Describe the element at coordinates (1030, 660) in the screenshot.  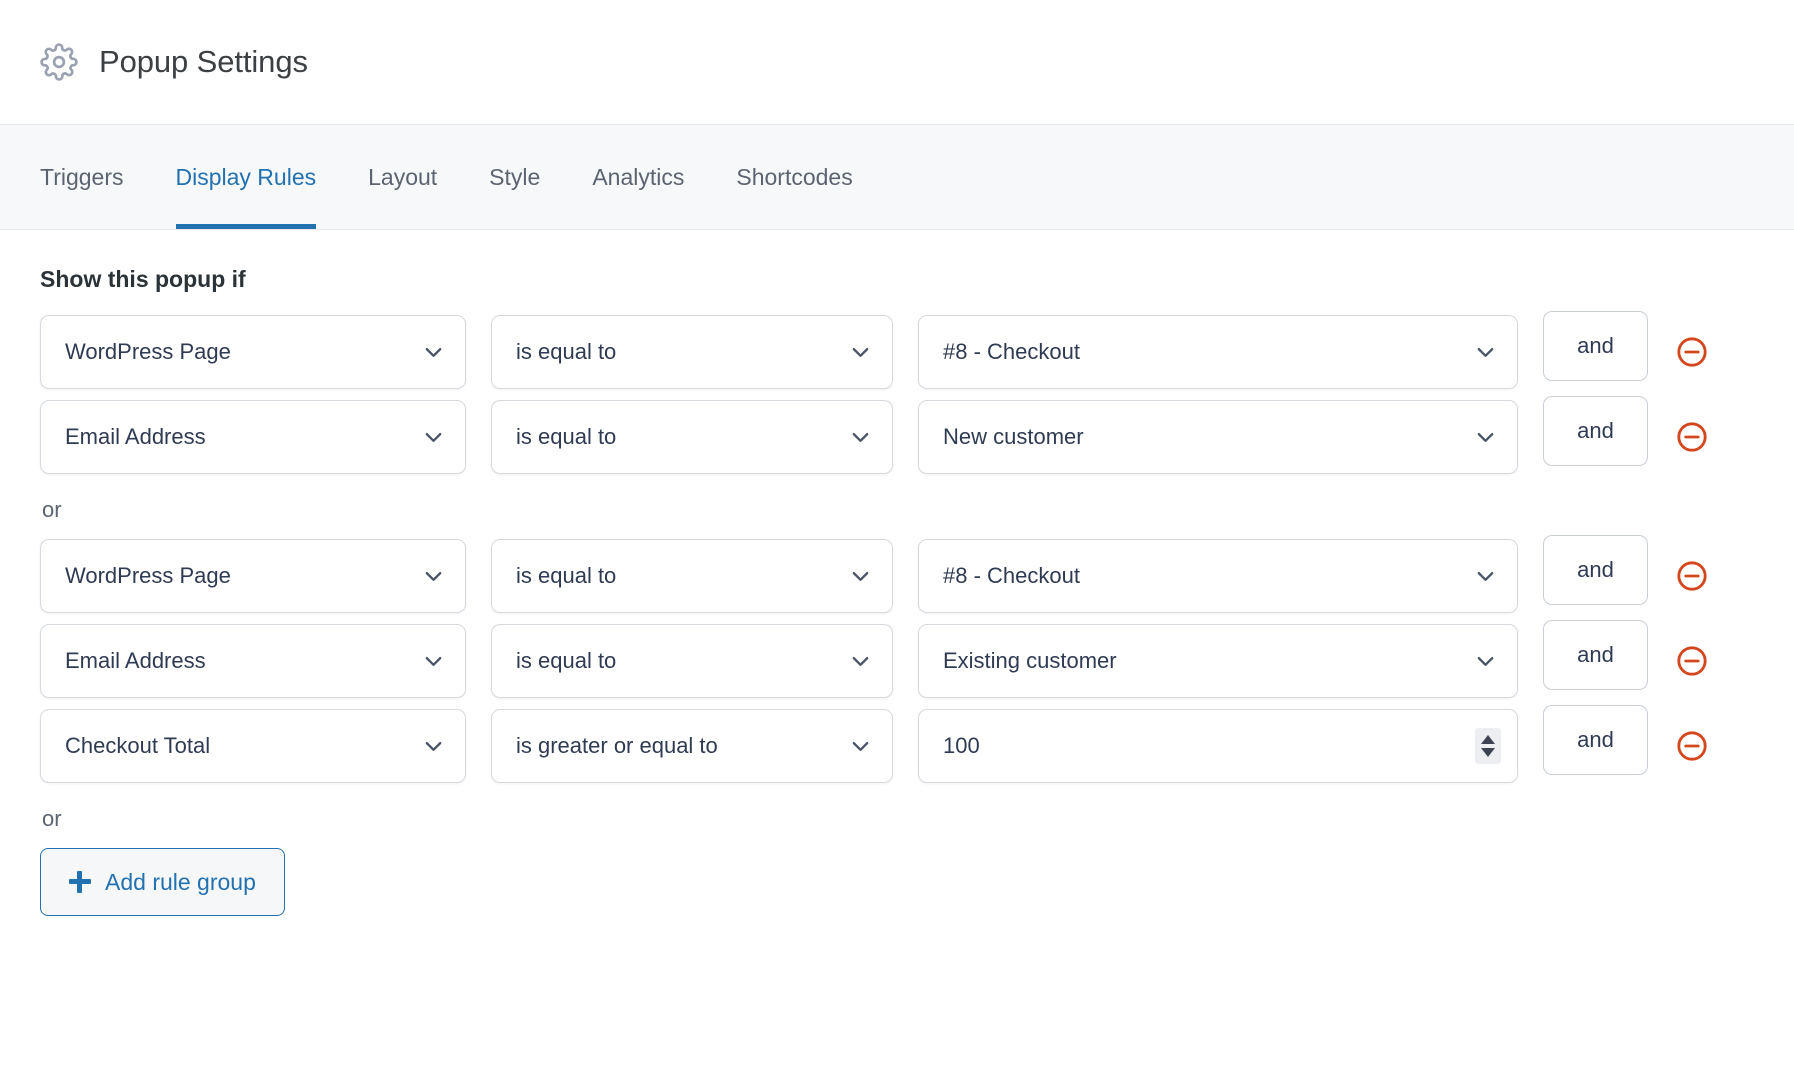
I see `rule-value: Existing customer` at that location.